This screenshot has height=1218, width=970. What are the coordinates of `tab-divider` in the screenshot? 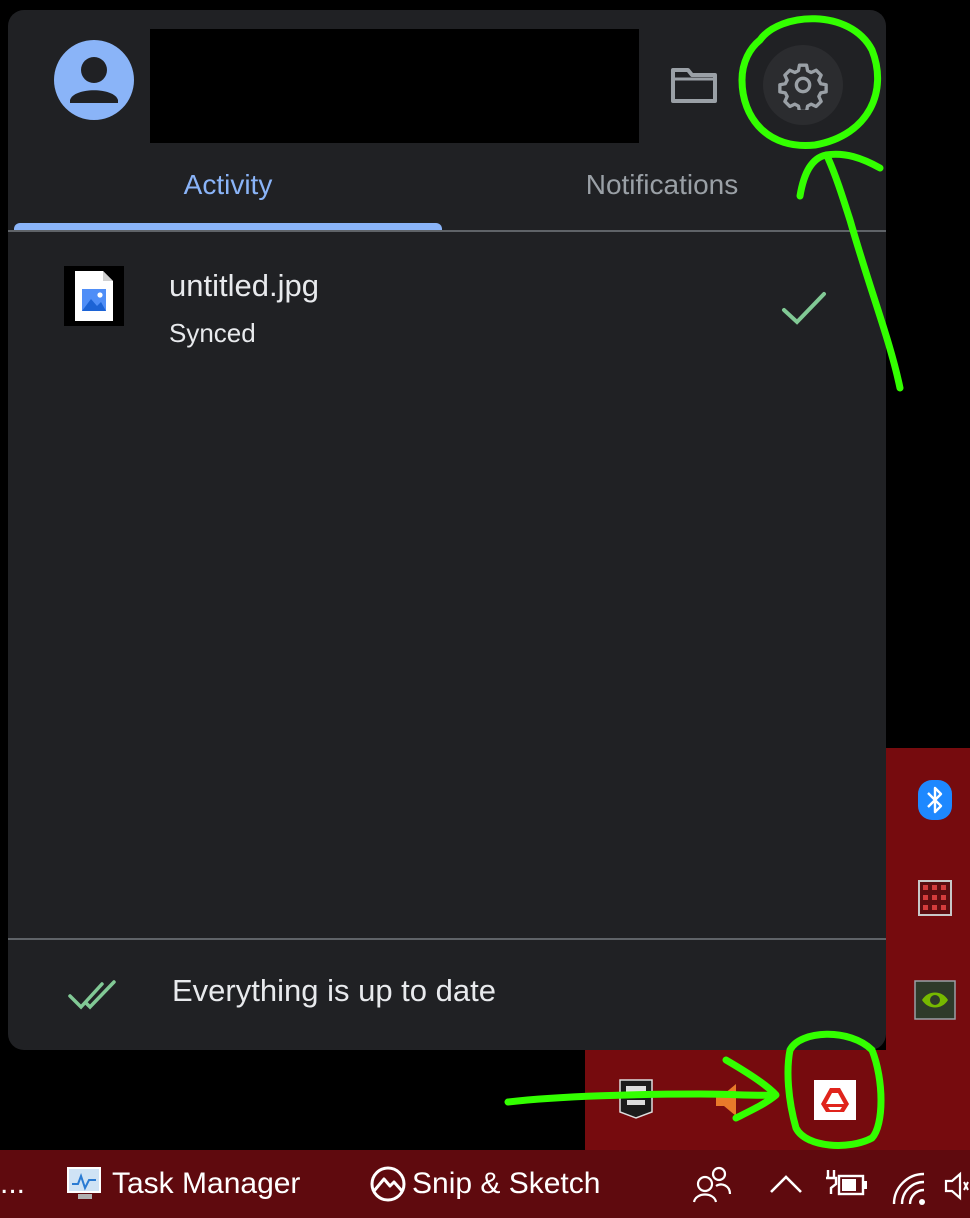 It's located at (447, 231).